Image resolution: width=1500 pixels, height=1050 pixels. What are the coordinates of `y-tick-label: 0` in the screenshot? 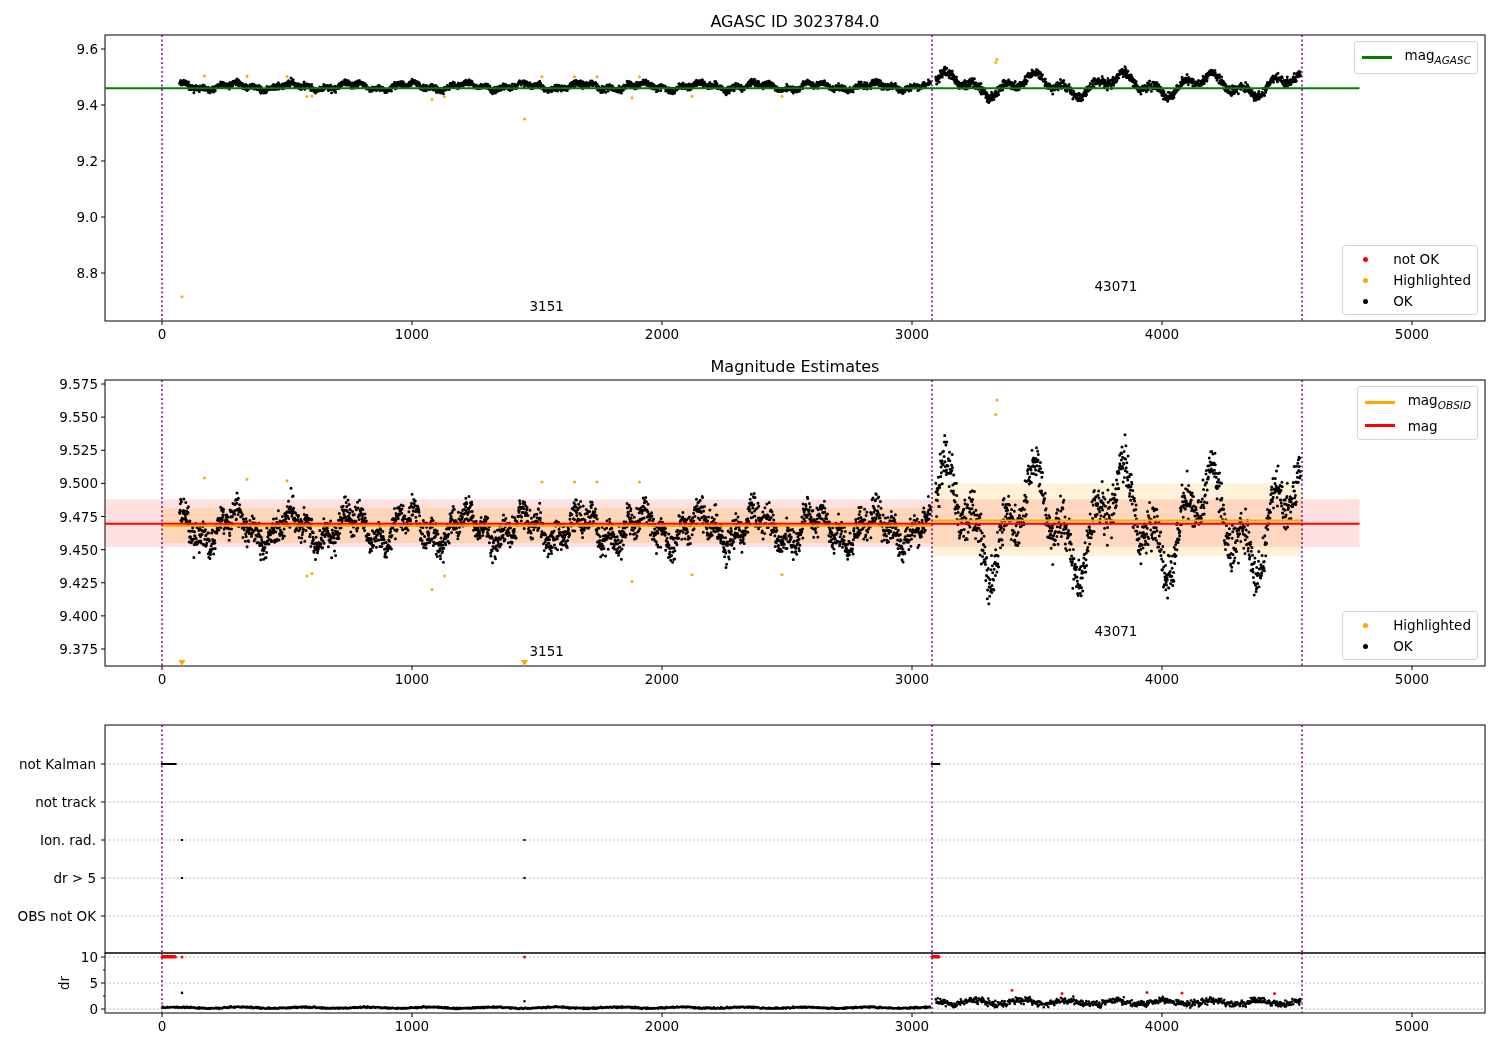 It's located at (93, 1009).